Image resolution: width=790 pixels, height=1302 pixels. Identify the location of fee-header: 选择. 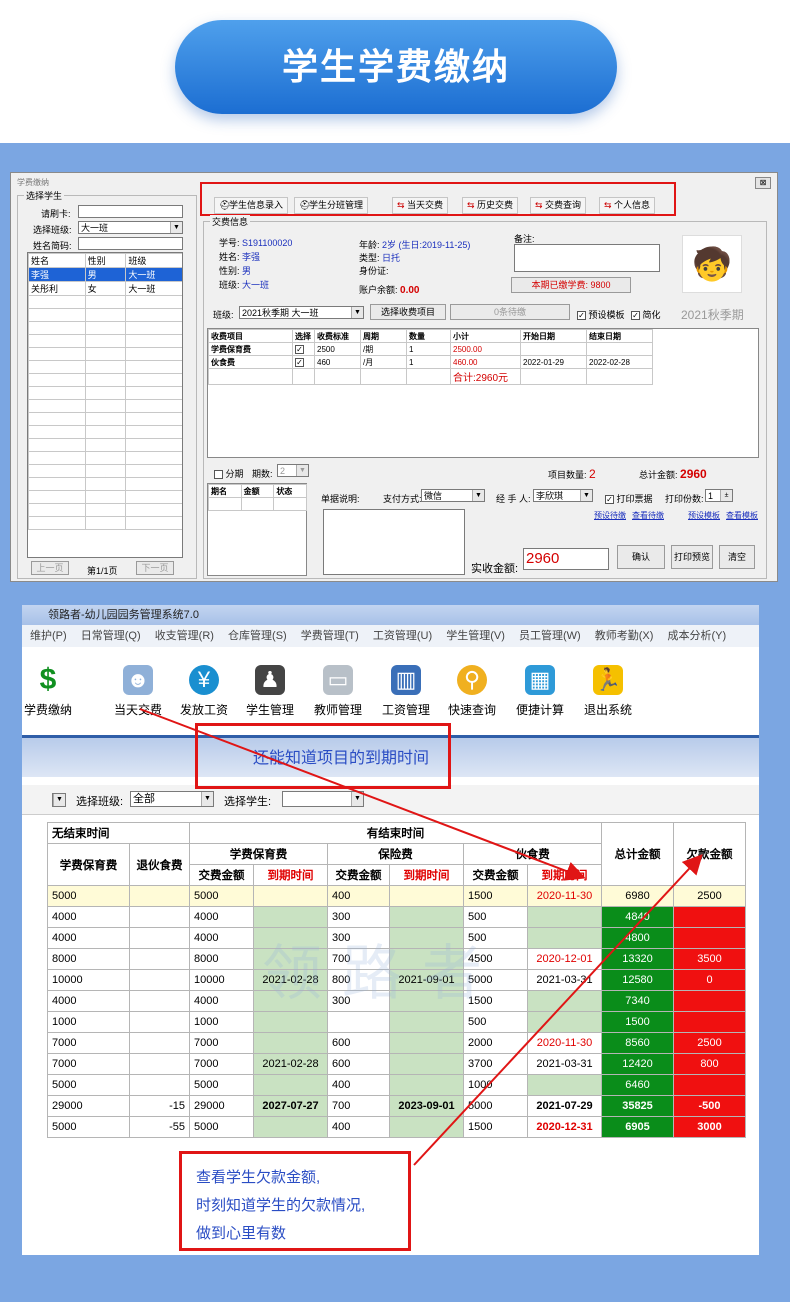
(303, 336).